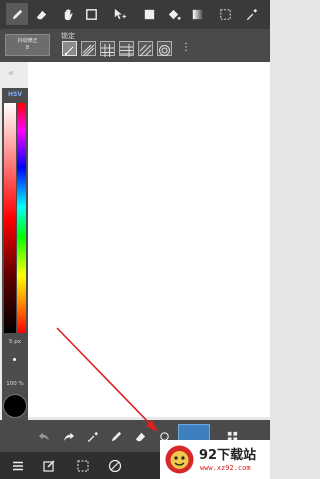 This screenshot has height=479, width=320. I want to click on marquee-icon, so click(225, 14).